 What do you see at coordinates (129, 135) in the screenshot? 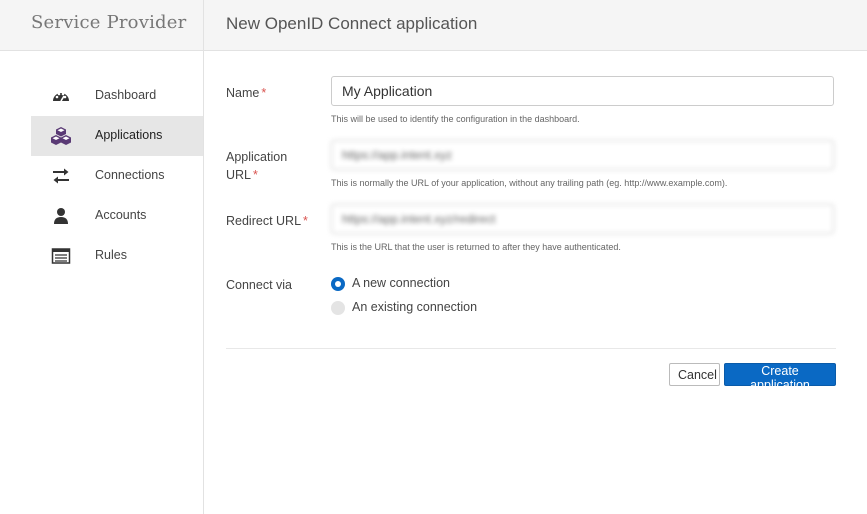
I see `sidebar-item-label: Applications` at bounding box center [129, 135].